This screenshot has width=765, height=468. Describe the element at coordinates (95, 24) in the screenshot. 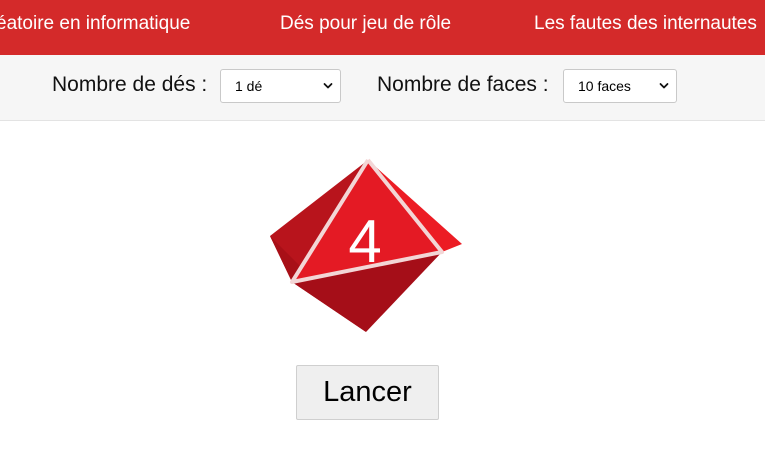

I see `nav-link-random-computing: éatoire en informatique` at that location.